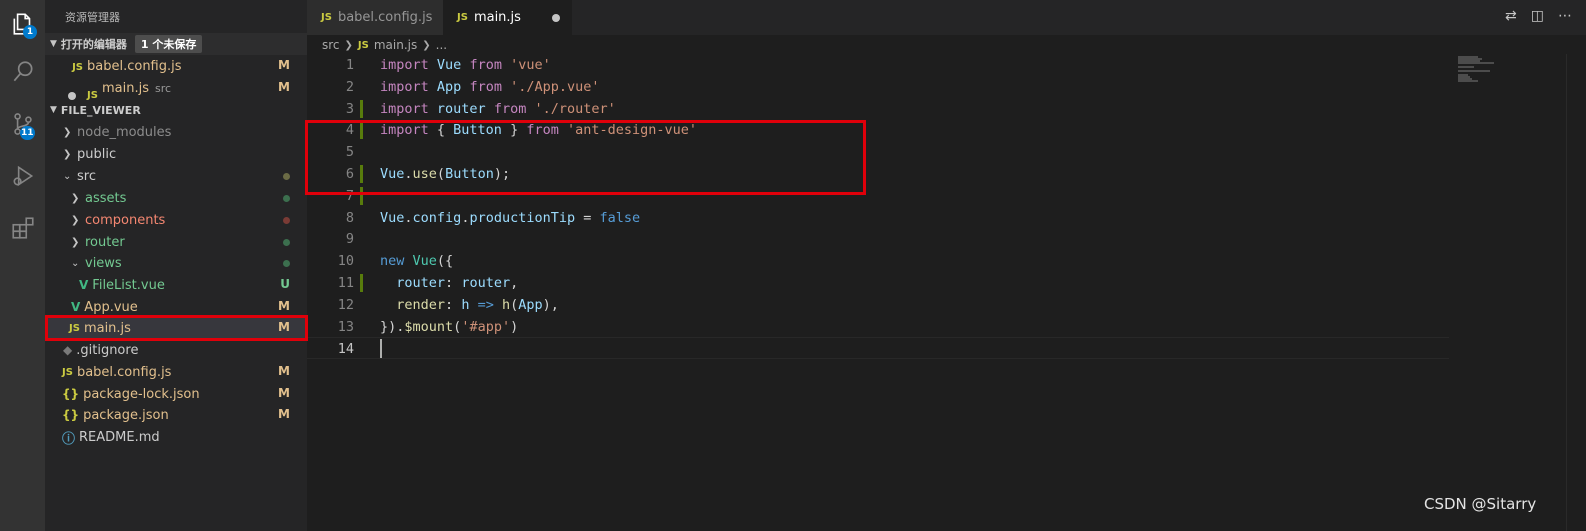  Describe the element at coordinates (125, 220) in the screenshot. I see `tree-label: components` at that location.